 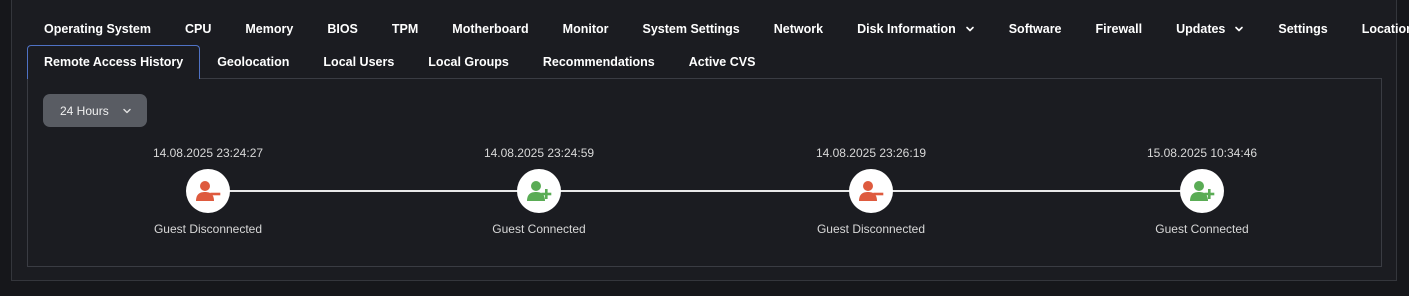 I want to click on tab-location: Location, so click(x=1377, y=28).